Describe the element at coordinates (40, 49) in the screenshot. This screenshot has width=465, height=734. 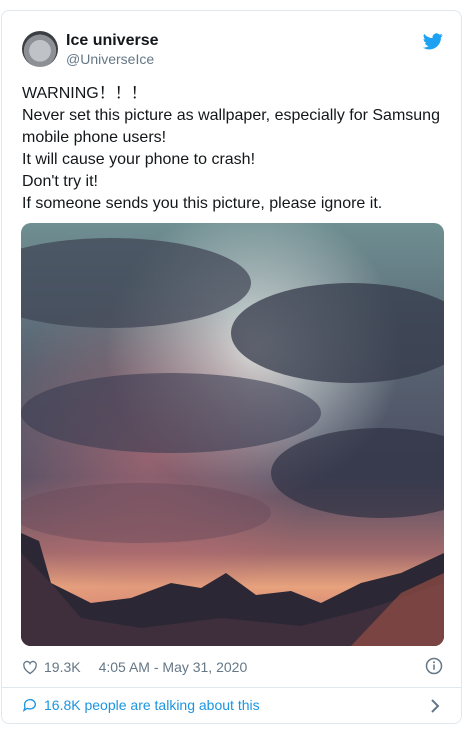
I see `author-avatar` at that location.